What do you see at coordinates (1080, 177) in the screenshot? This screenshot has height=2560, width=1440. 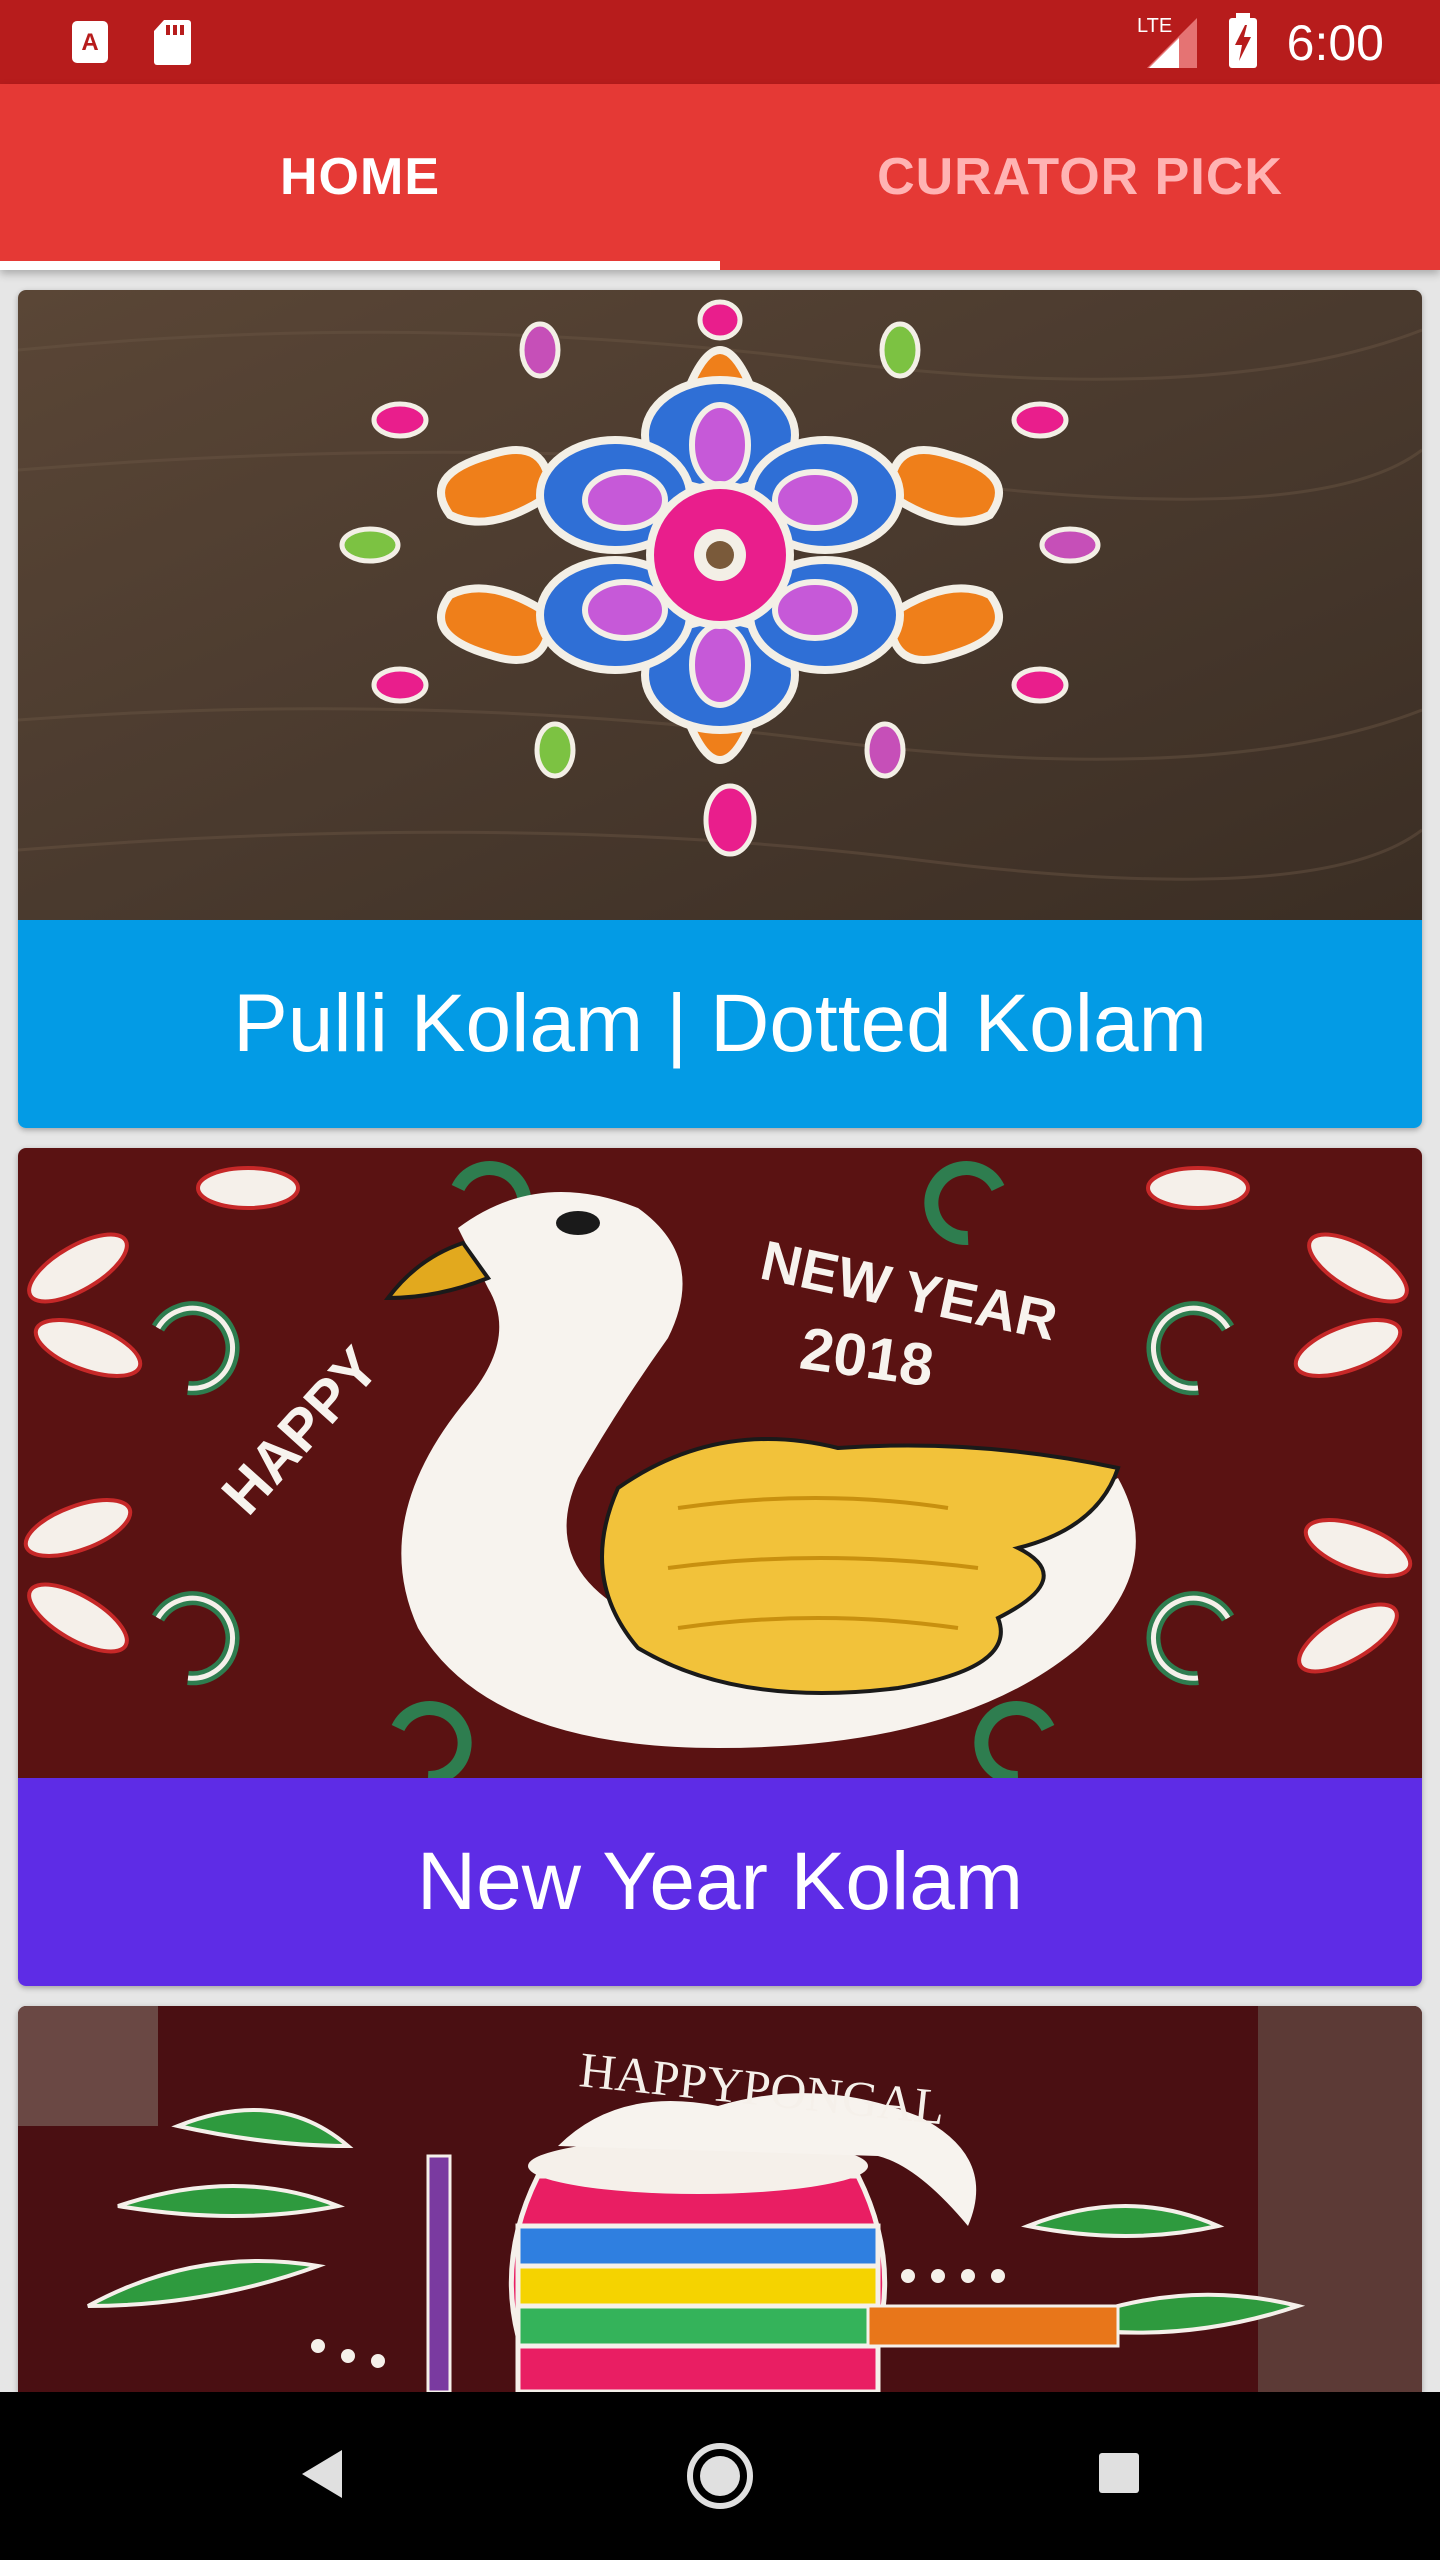 I see `tab-curator-pick: CURATOR PICK` at bounding box center [1080, 177].